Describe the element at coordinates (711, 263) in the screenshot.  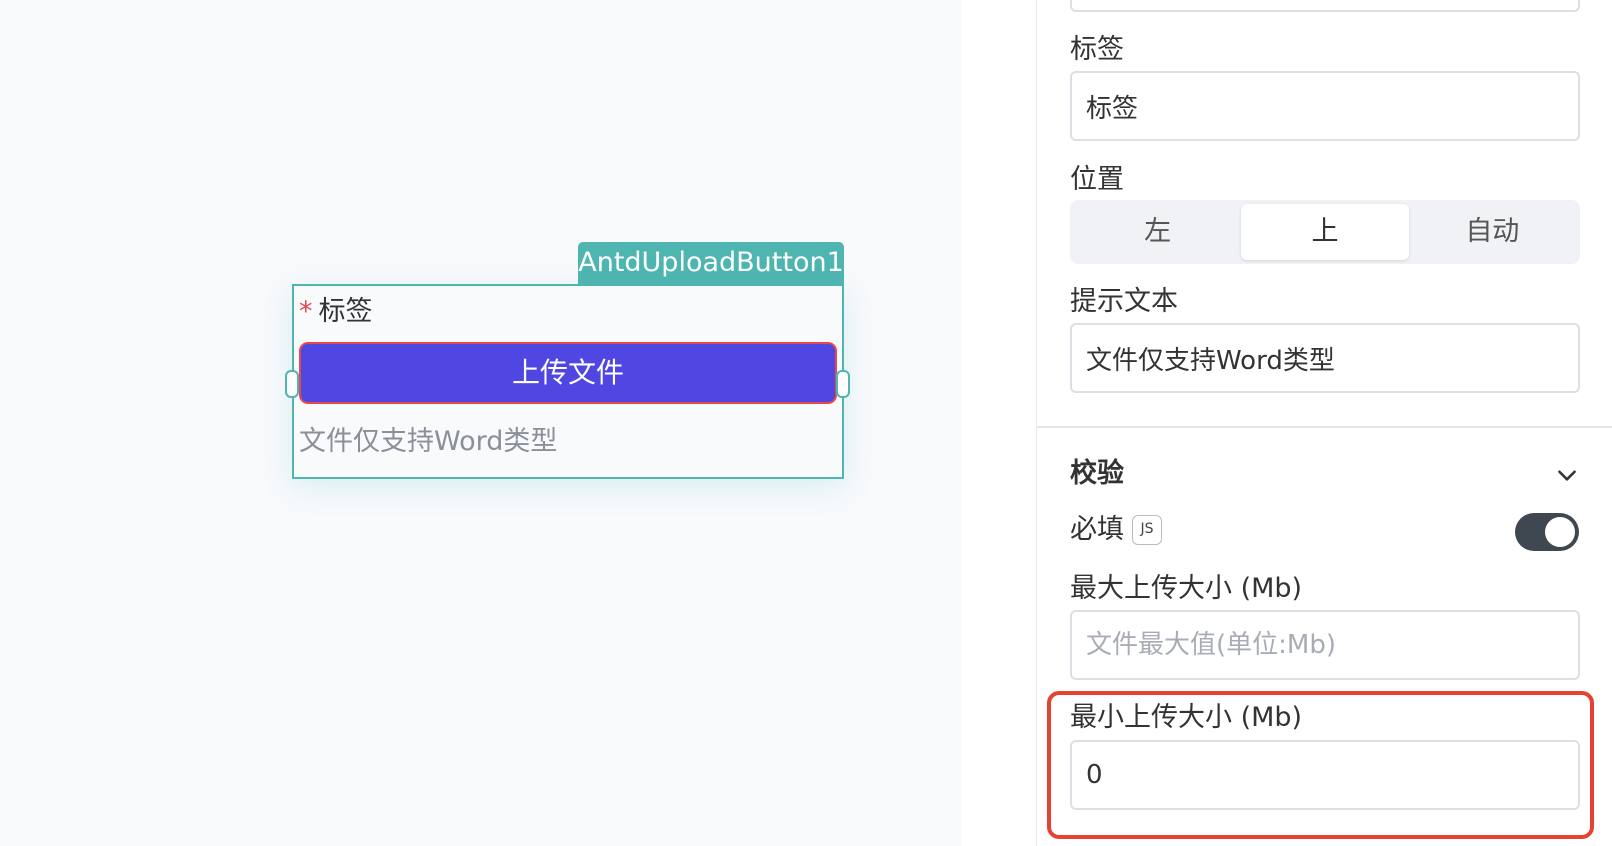
I see `component-name-tag: AntdUploadButton1` at that location.